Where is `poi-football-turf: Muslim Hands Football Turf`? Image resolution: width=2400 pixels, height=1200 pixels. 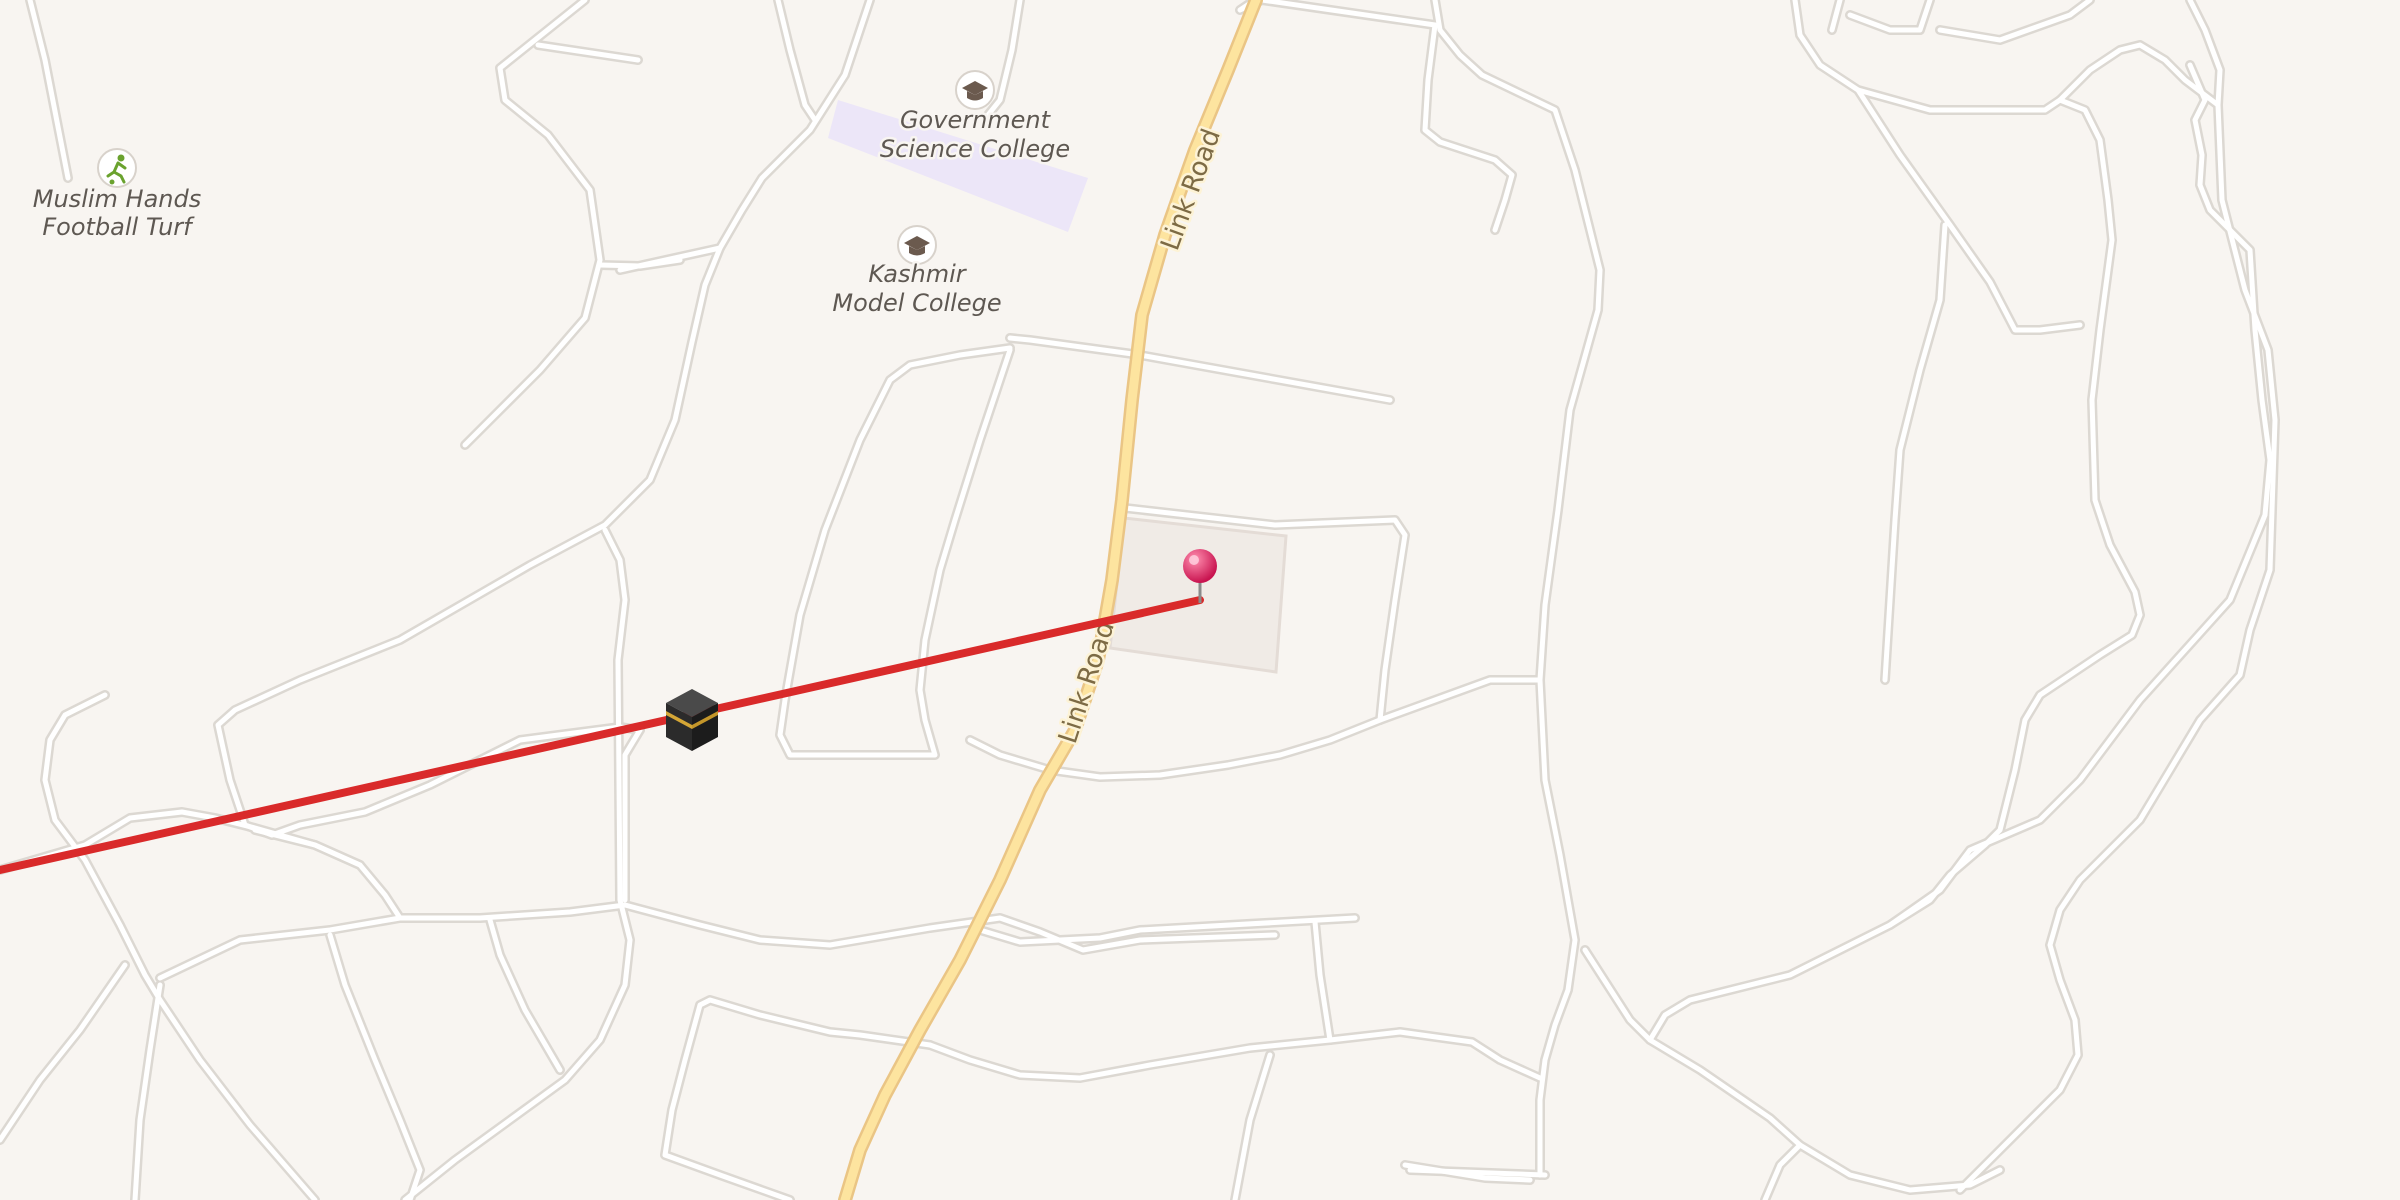 poi-football-turf: Muslim Hands Football Turf is located at coordinates (117, 196).